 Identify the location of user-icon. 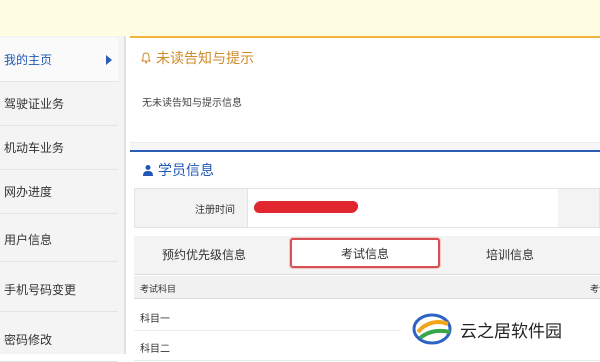
(148, 170).